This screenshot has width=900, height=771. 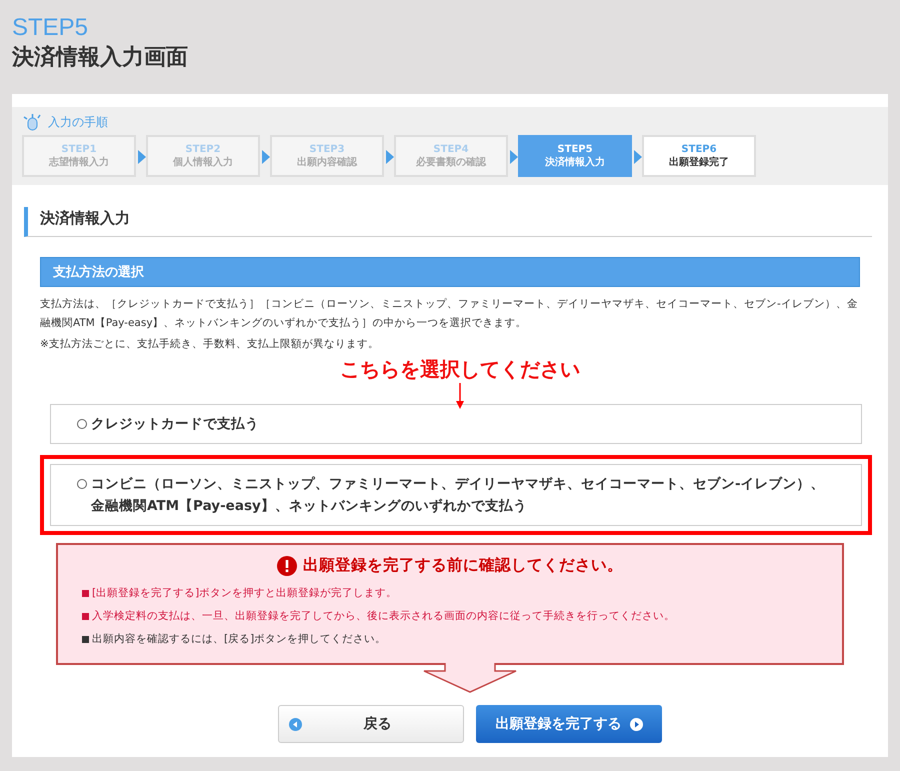 What do you see at coordinates (456, 424) in the screenshot?
I see `payment-option: クレジットカードで支払う` at bounding box center [456, 424].